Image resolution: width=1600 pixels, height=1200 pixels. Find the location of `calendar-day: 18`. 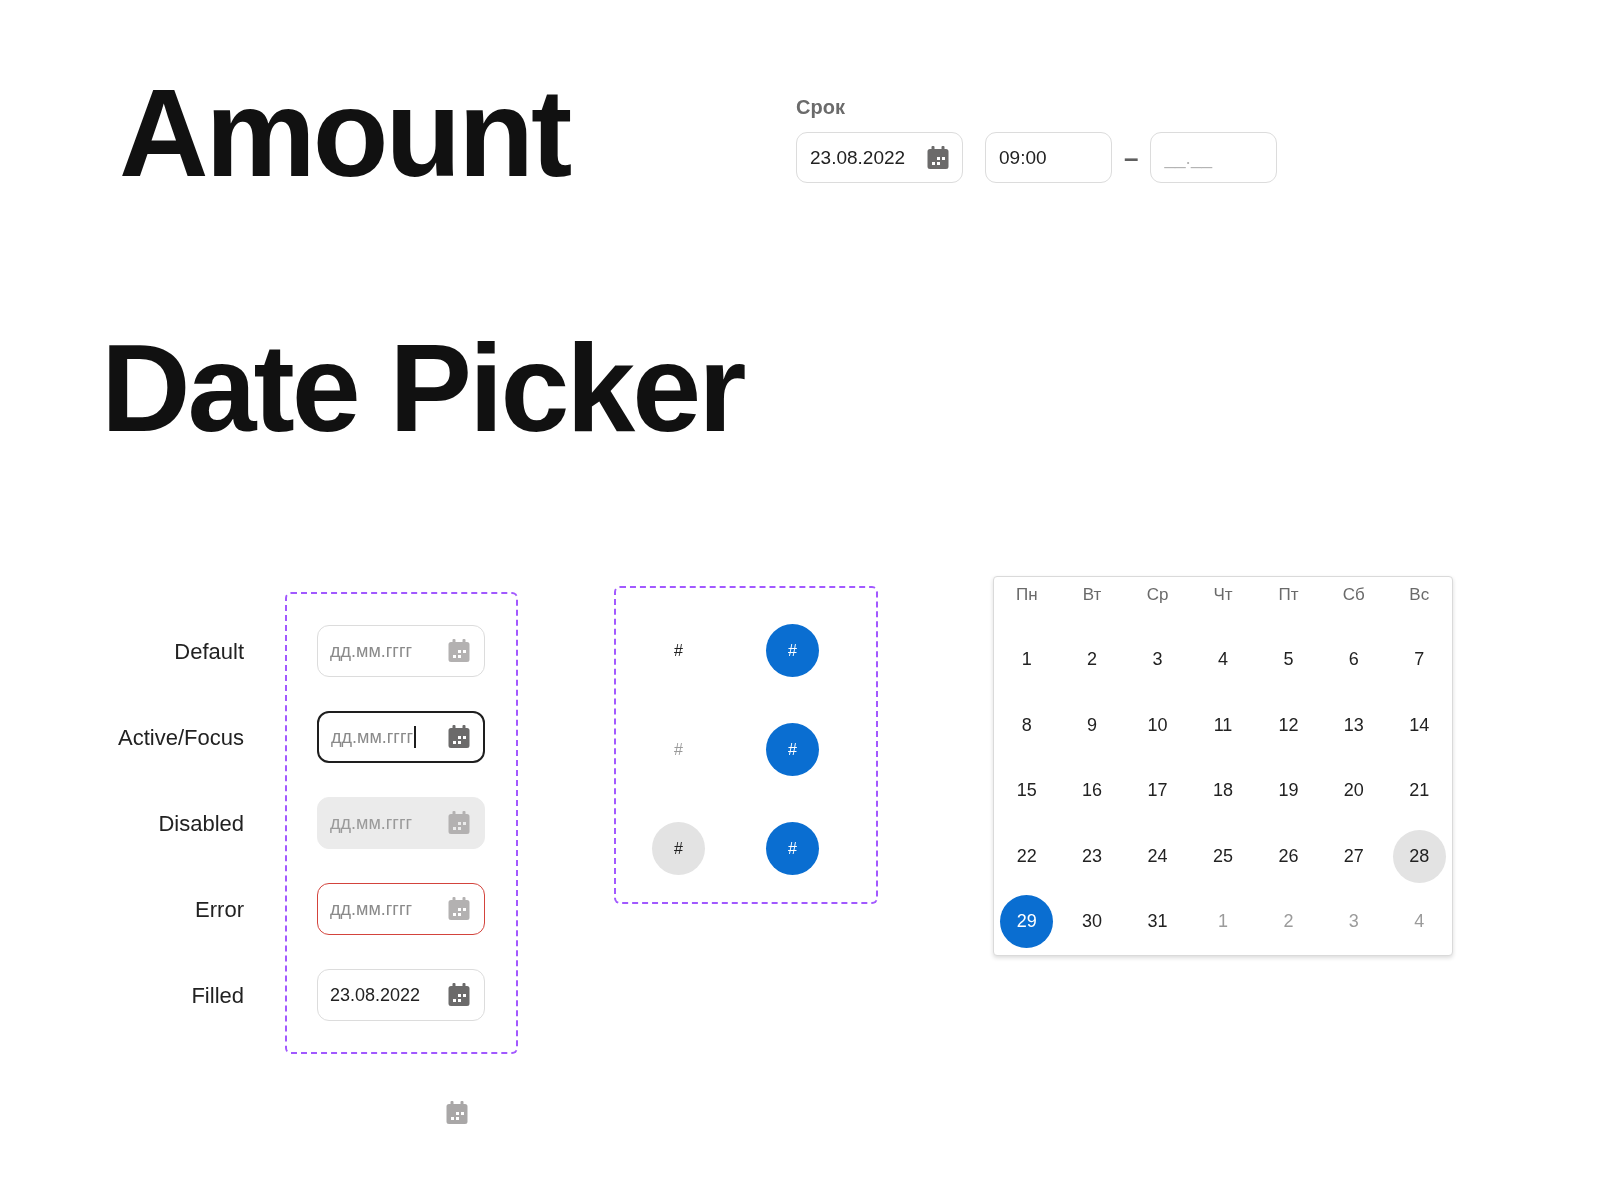

calendar-day: 18 is located at coordinates (1223, 791).